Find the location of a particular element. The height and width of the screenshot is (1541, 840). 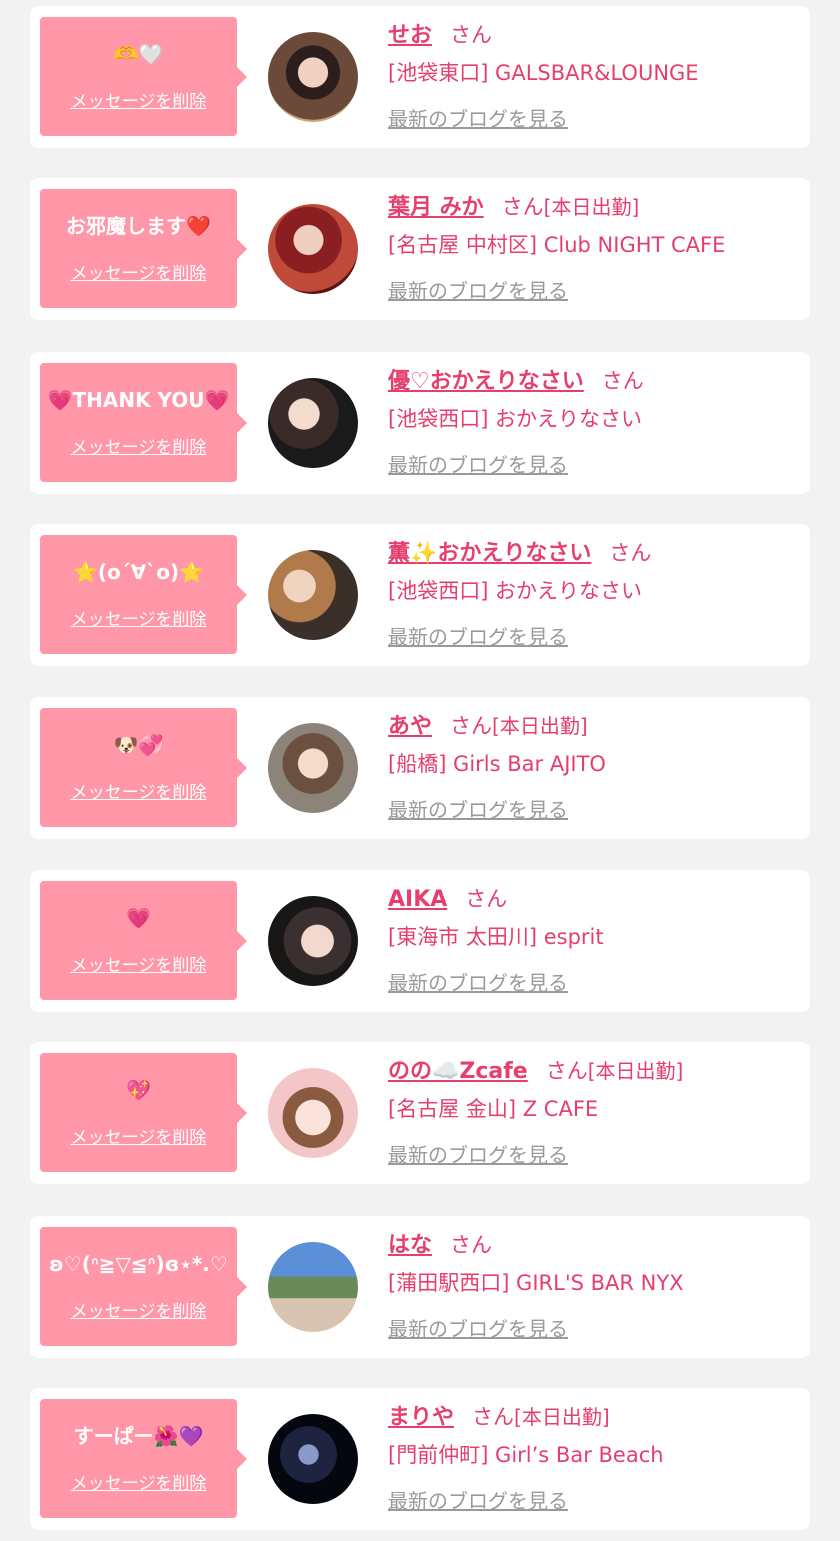

message-bubble: ⭐️(oˊ∀ˋo)⭐️ メッセージを削除 is located at coordinates (143, 594).